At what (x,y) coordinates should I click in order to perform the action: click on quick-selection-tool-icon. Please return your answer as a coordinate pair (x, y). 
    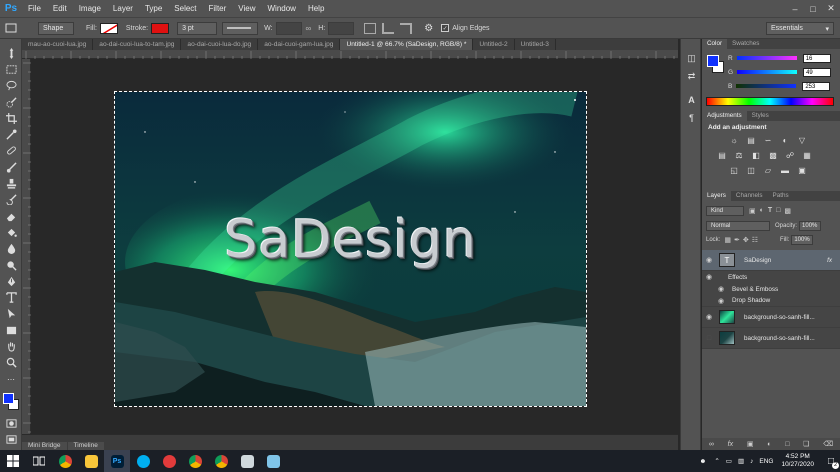
    Looking at the image, I should click on (11, 102).